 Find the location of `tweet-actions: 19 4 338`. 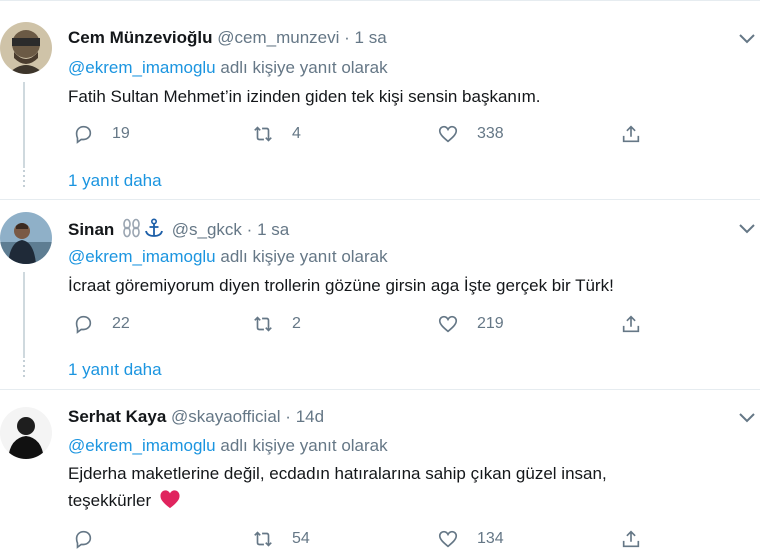

tweet-actions: 19 4 338 is located at coordinates (378, 134).